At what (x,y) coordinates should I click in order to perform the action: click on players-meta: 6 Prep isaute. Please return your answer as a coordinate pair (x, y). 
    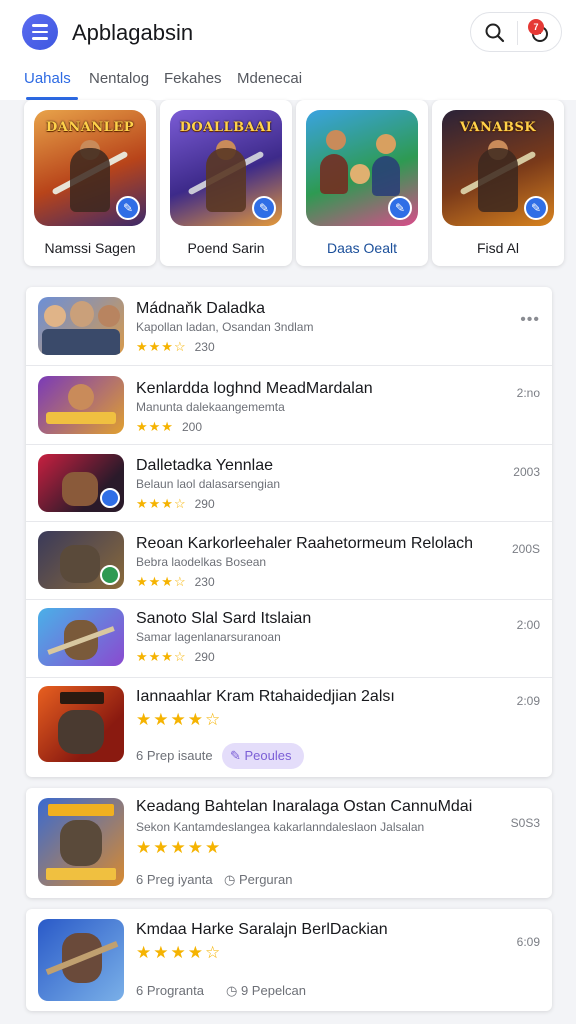
    Looking at the image, I should click on (174, 755).